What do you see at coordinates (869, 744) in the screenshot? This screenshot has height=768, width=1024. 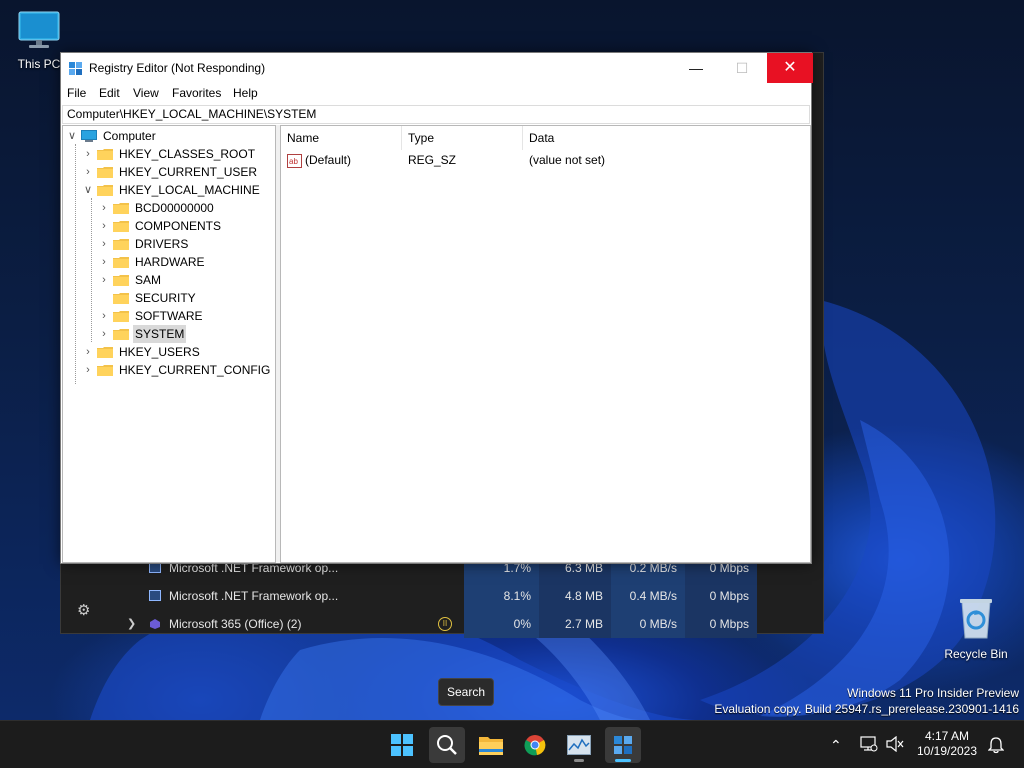 I see `network-icon` at bounding box center [869, 744].